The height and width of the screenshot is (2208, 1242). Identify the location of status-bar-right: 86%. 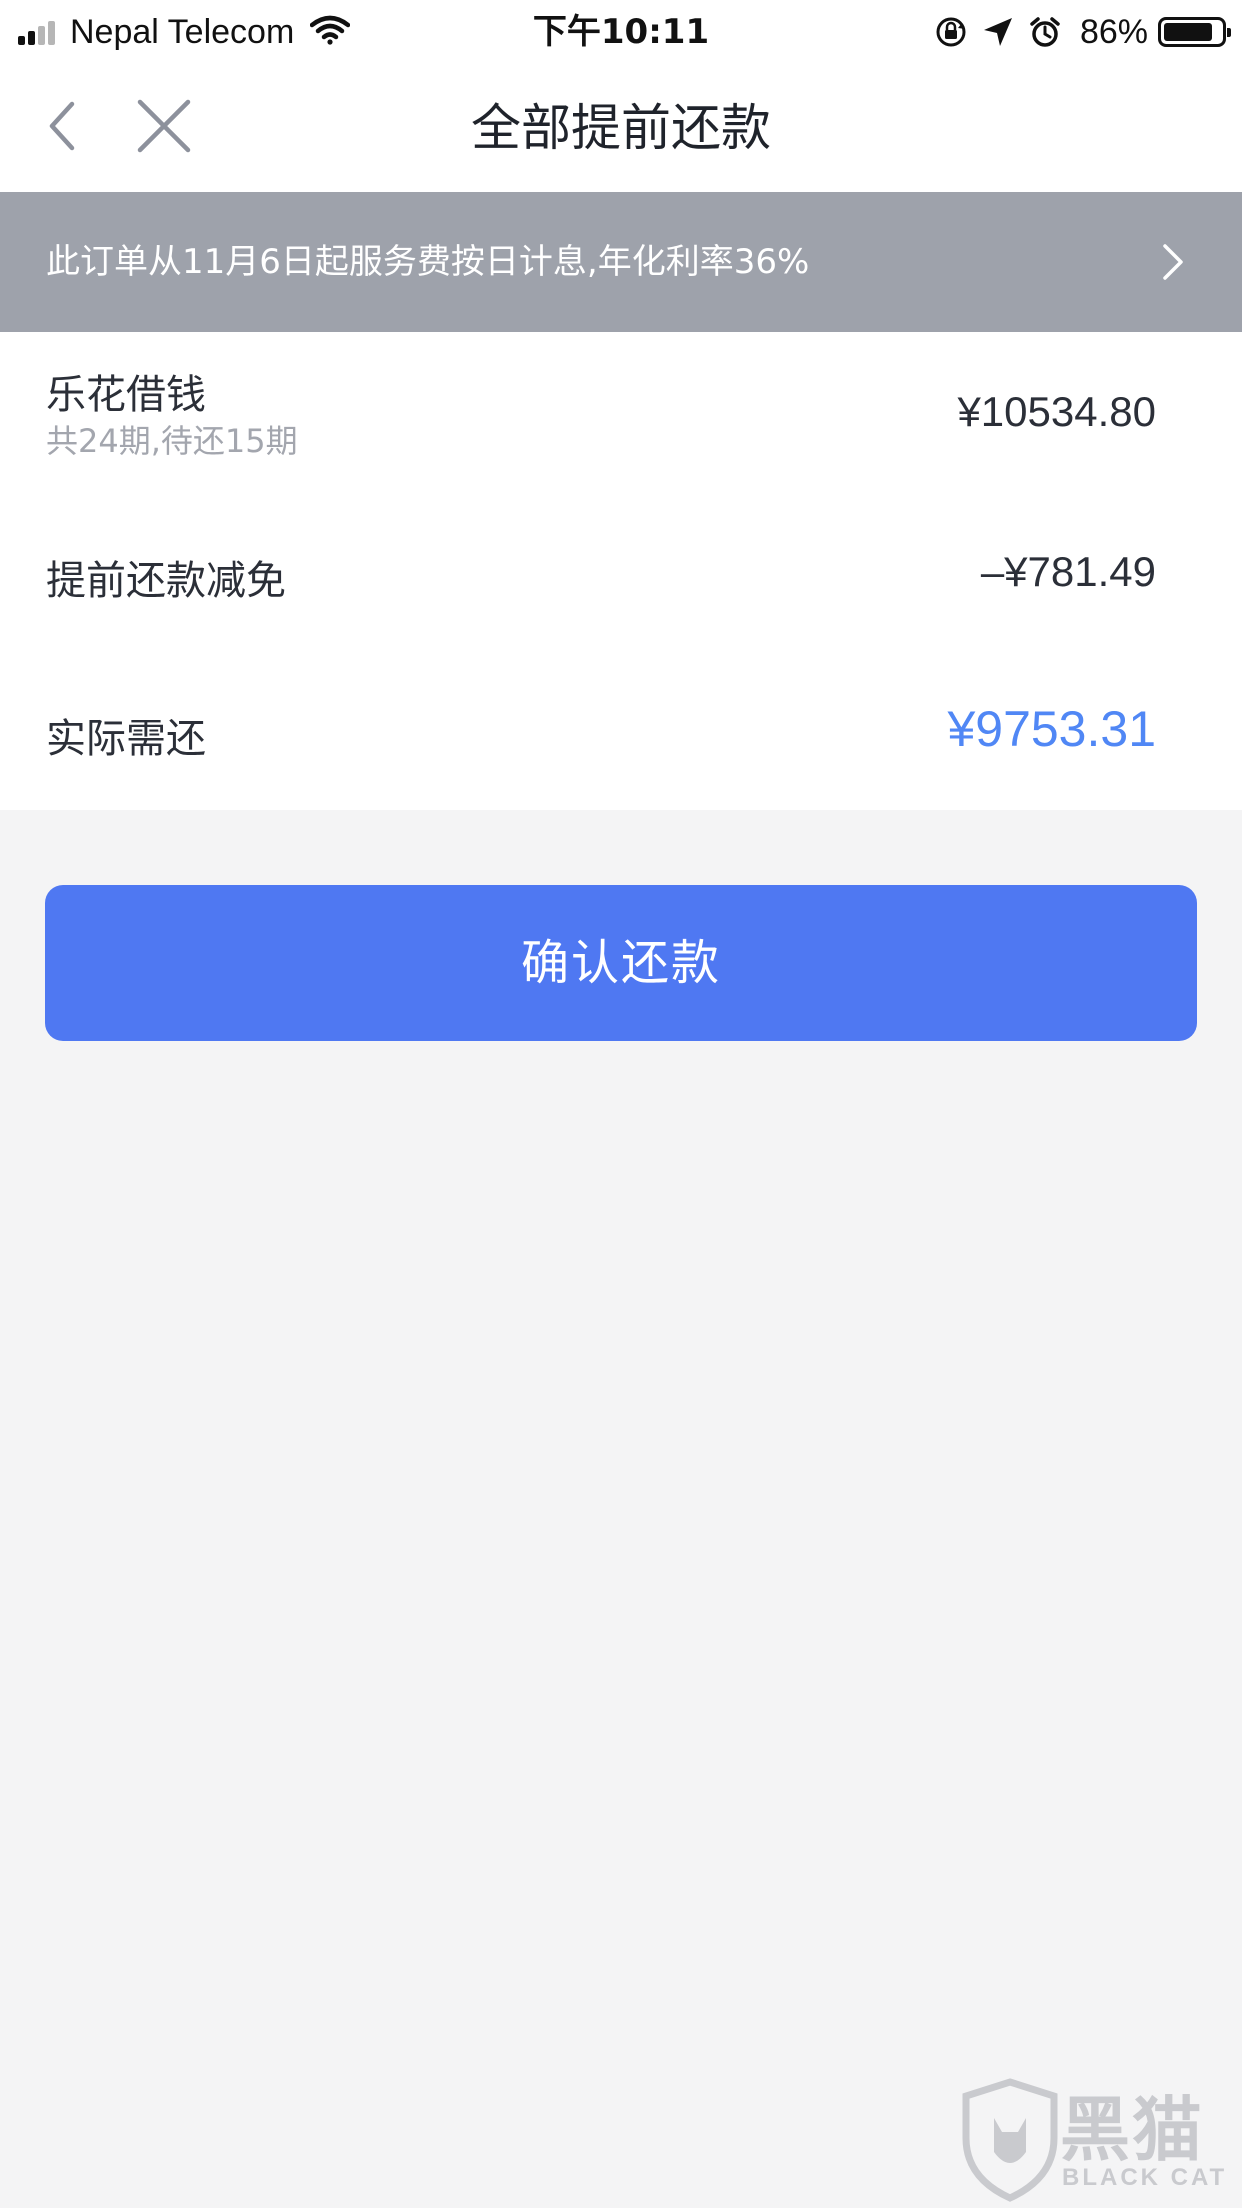
(1075, 32).